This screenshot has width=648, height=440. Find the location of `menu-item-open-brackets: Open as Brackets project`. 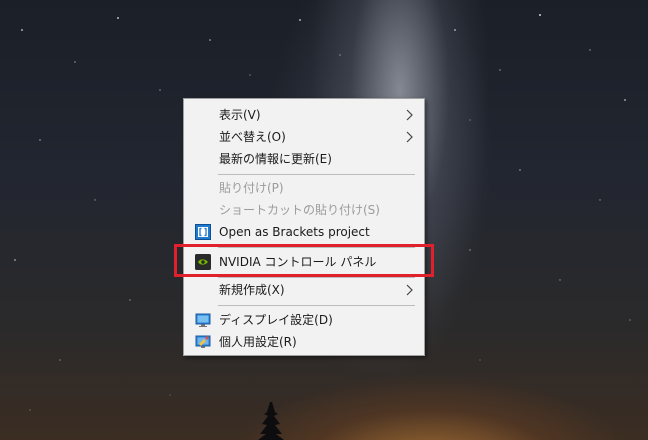

menu-item-open-brackets: Open as Brackets project is located at coordinates (304, 232).